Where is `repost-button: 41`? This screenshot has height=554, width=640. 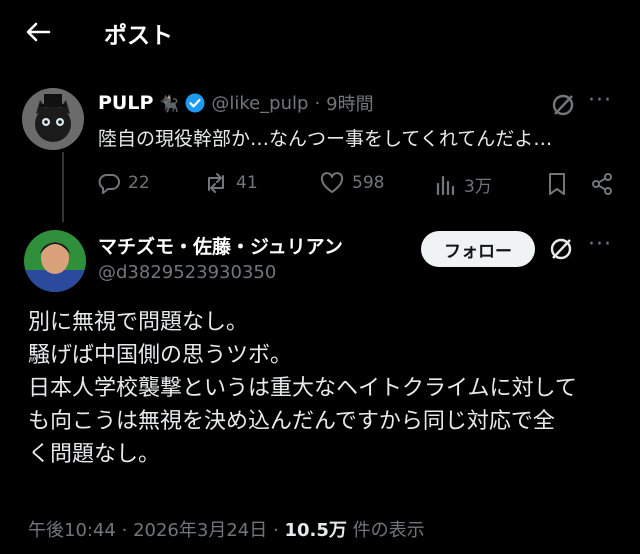 repost-button: 41 is located at coordinates (231, 183).